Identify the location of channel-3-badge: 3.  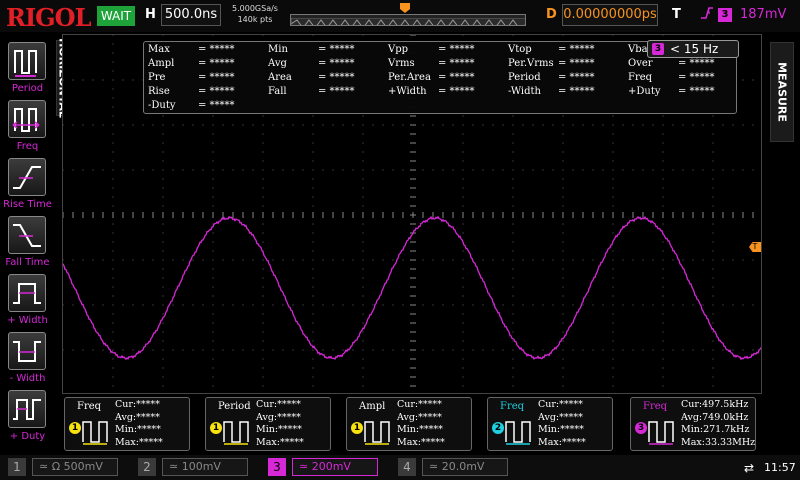
(658, 49).